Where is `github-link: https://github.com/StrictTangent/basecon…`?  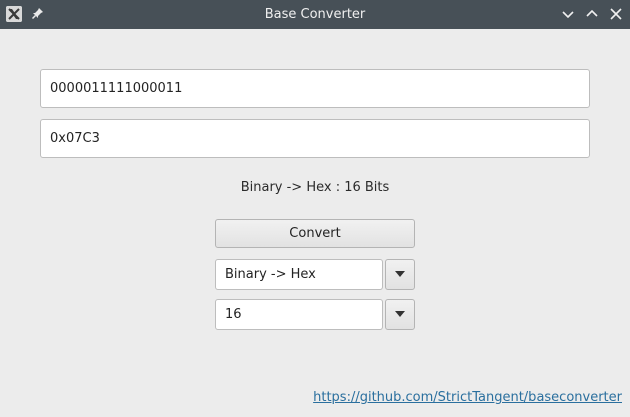 github-link: https://github.com/StrictTangent/basecon… is located at coordinates (467, 399).